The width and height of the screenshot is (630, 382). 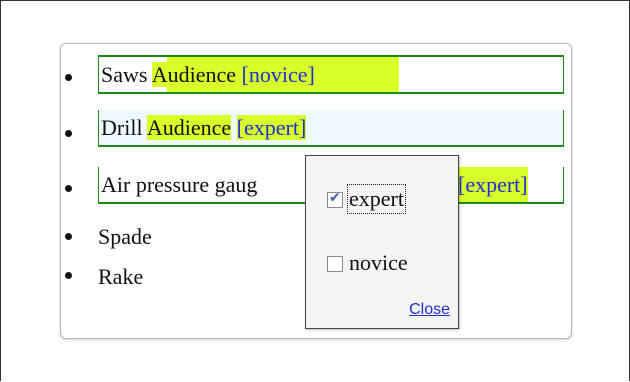 What do you see at coordinates (335, 264) in the screenshot?
I see `novice-checkbox` at bounding box center [335, 264].